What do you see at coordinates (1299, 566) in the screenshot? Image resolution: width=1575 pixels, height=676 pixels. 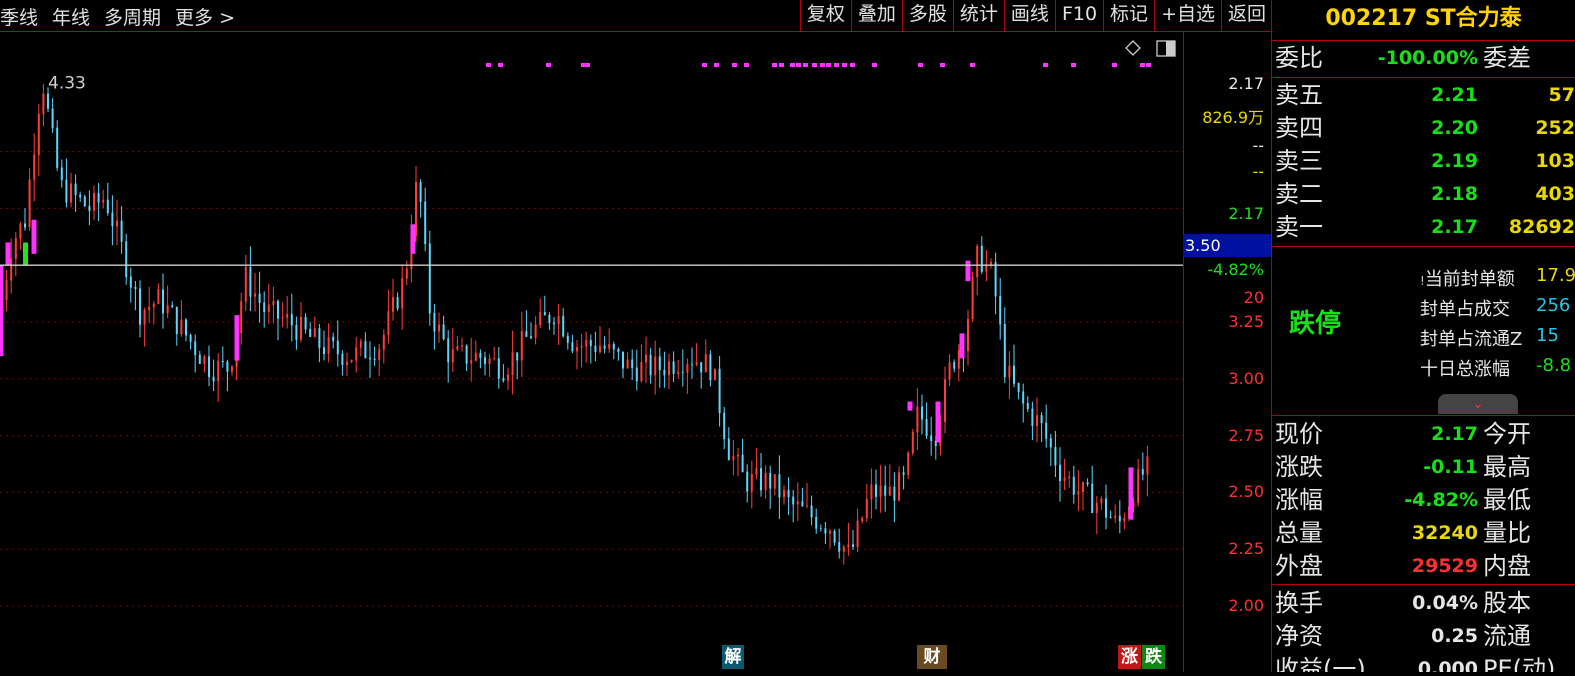 I see `stat-label: 外盘` at bounding box center [1299, 566].